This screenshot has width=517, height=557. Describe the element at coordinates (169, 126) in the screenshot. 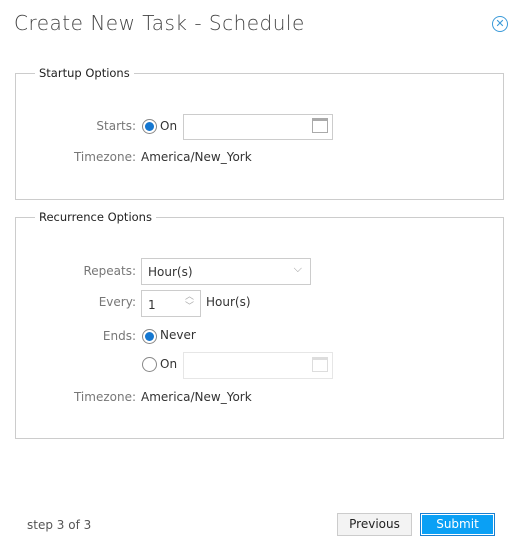

I see `starts-on-label: On` at that location.